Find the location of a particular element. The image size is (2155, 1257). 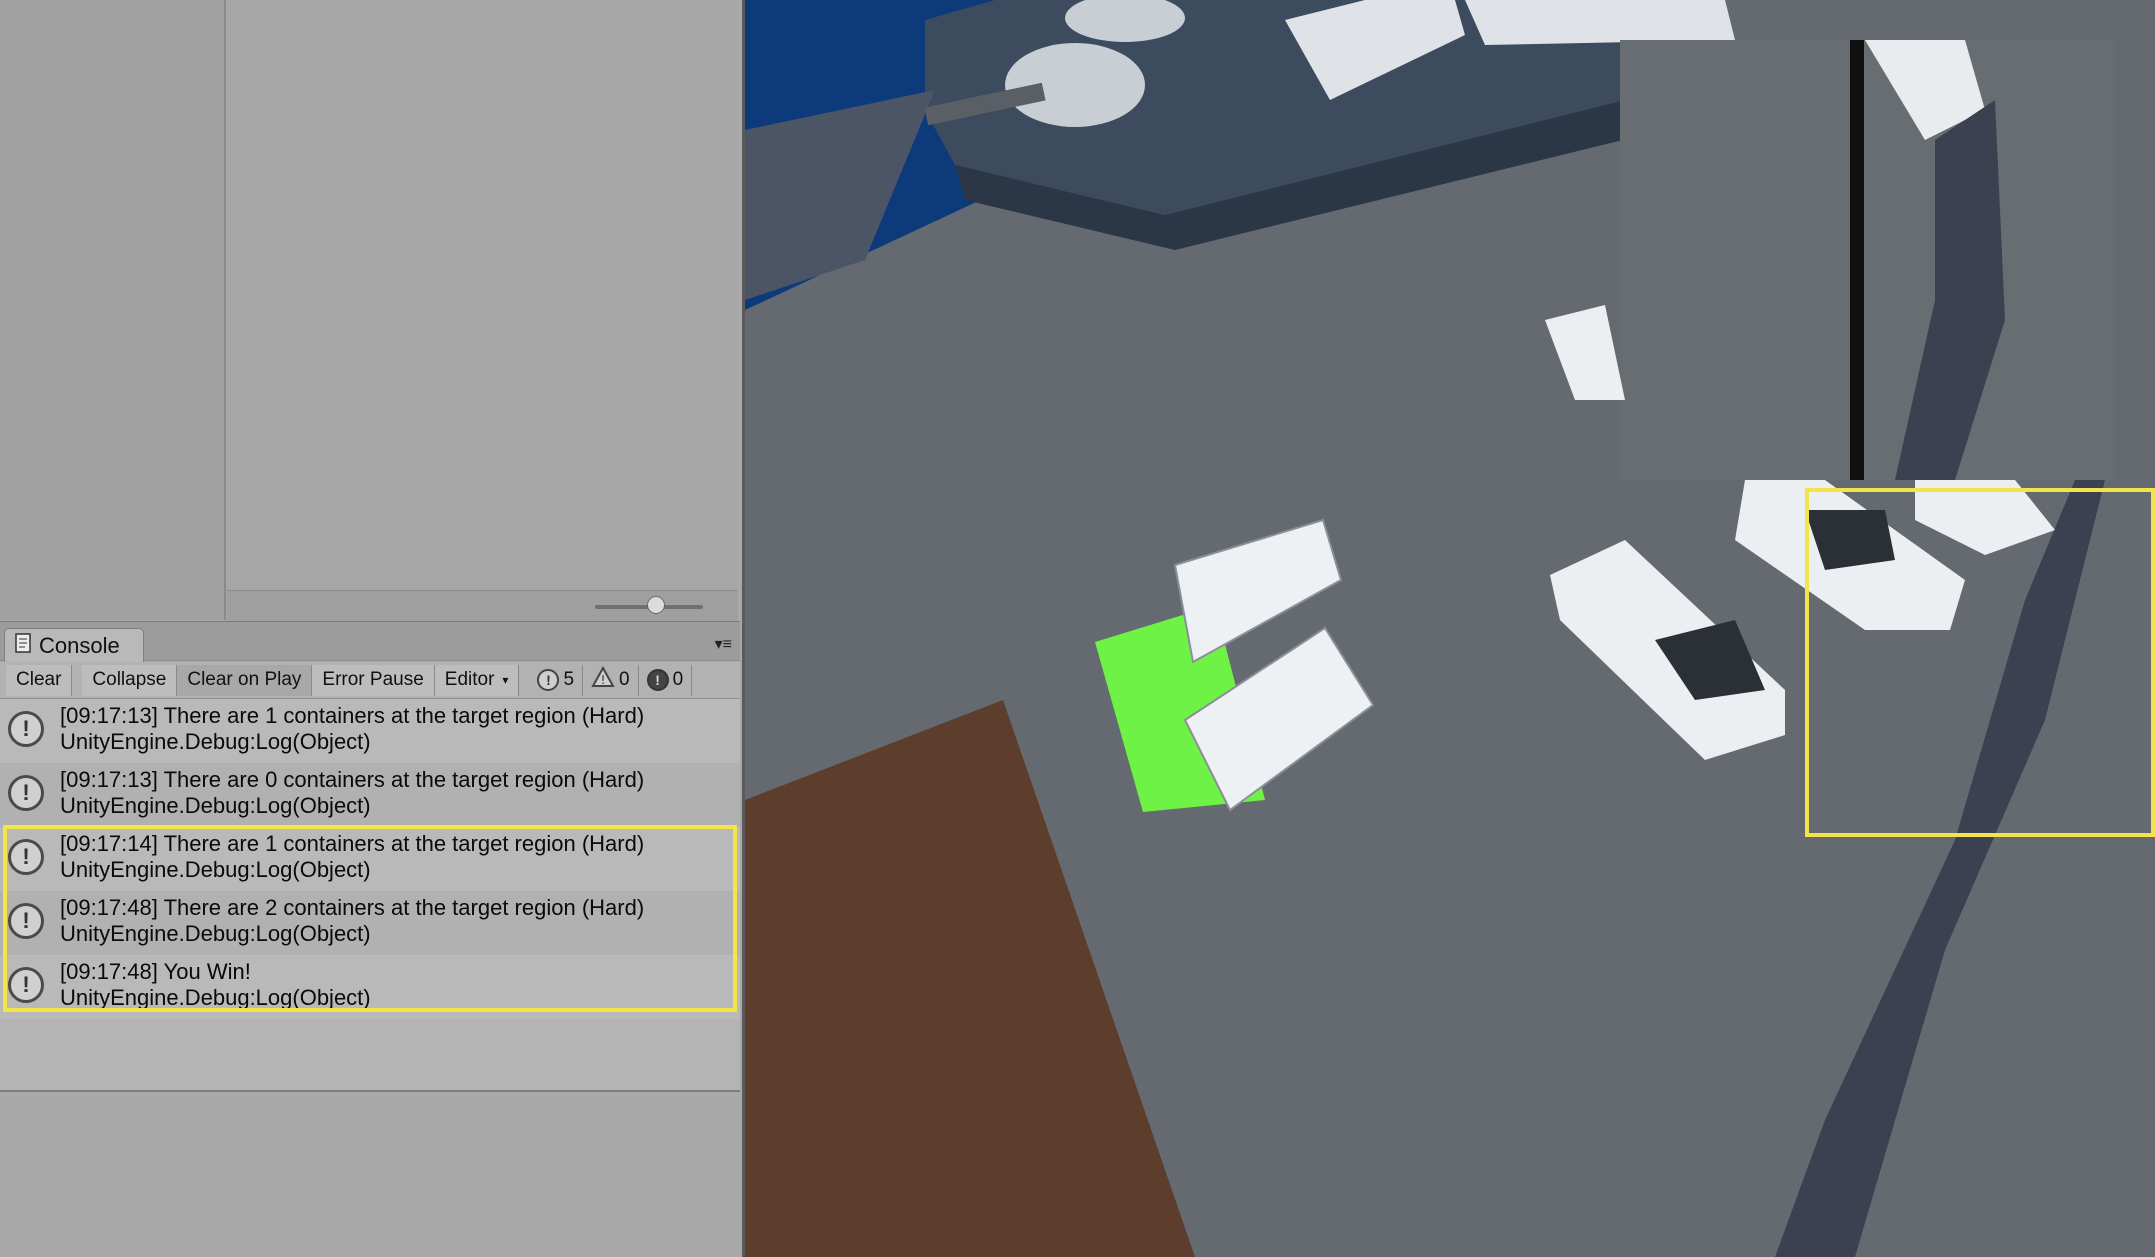

brown-area is located at coordinates (970, 978).